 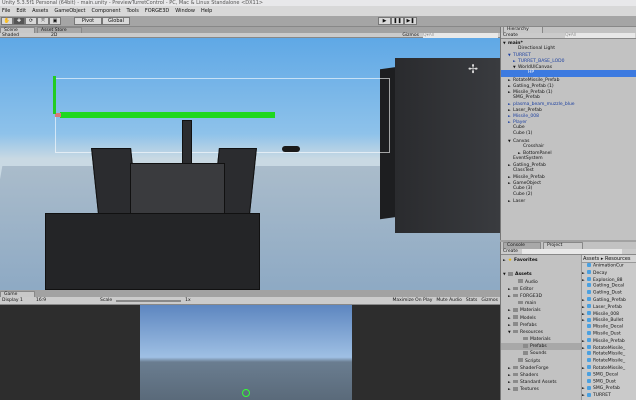 I want to click on rotate-tool-button: ⟳, so click(x=31, y=21).